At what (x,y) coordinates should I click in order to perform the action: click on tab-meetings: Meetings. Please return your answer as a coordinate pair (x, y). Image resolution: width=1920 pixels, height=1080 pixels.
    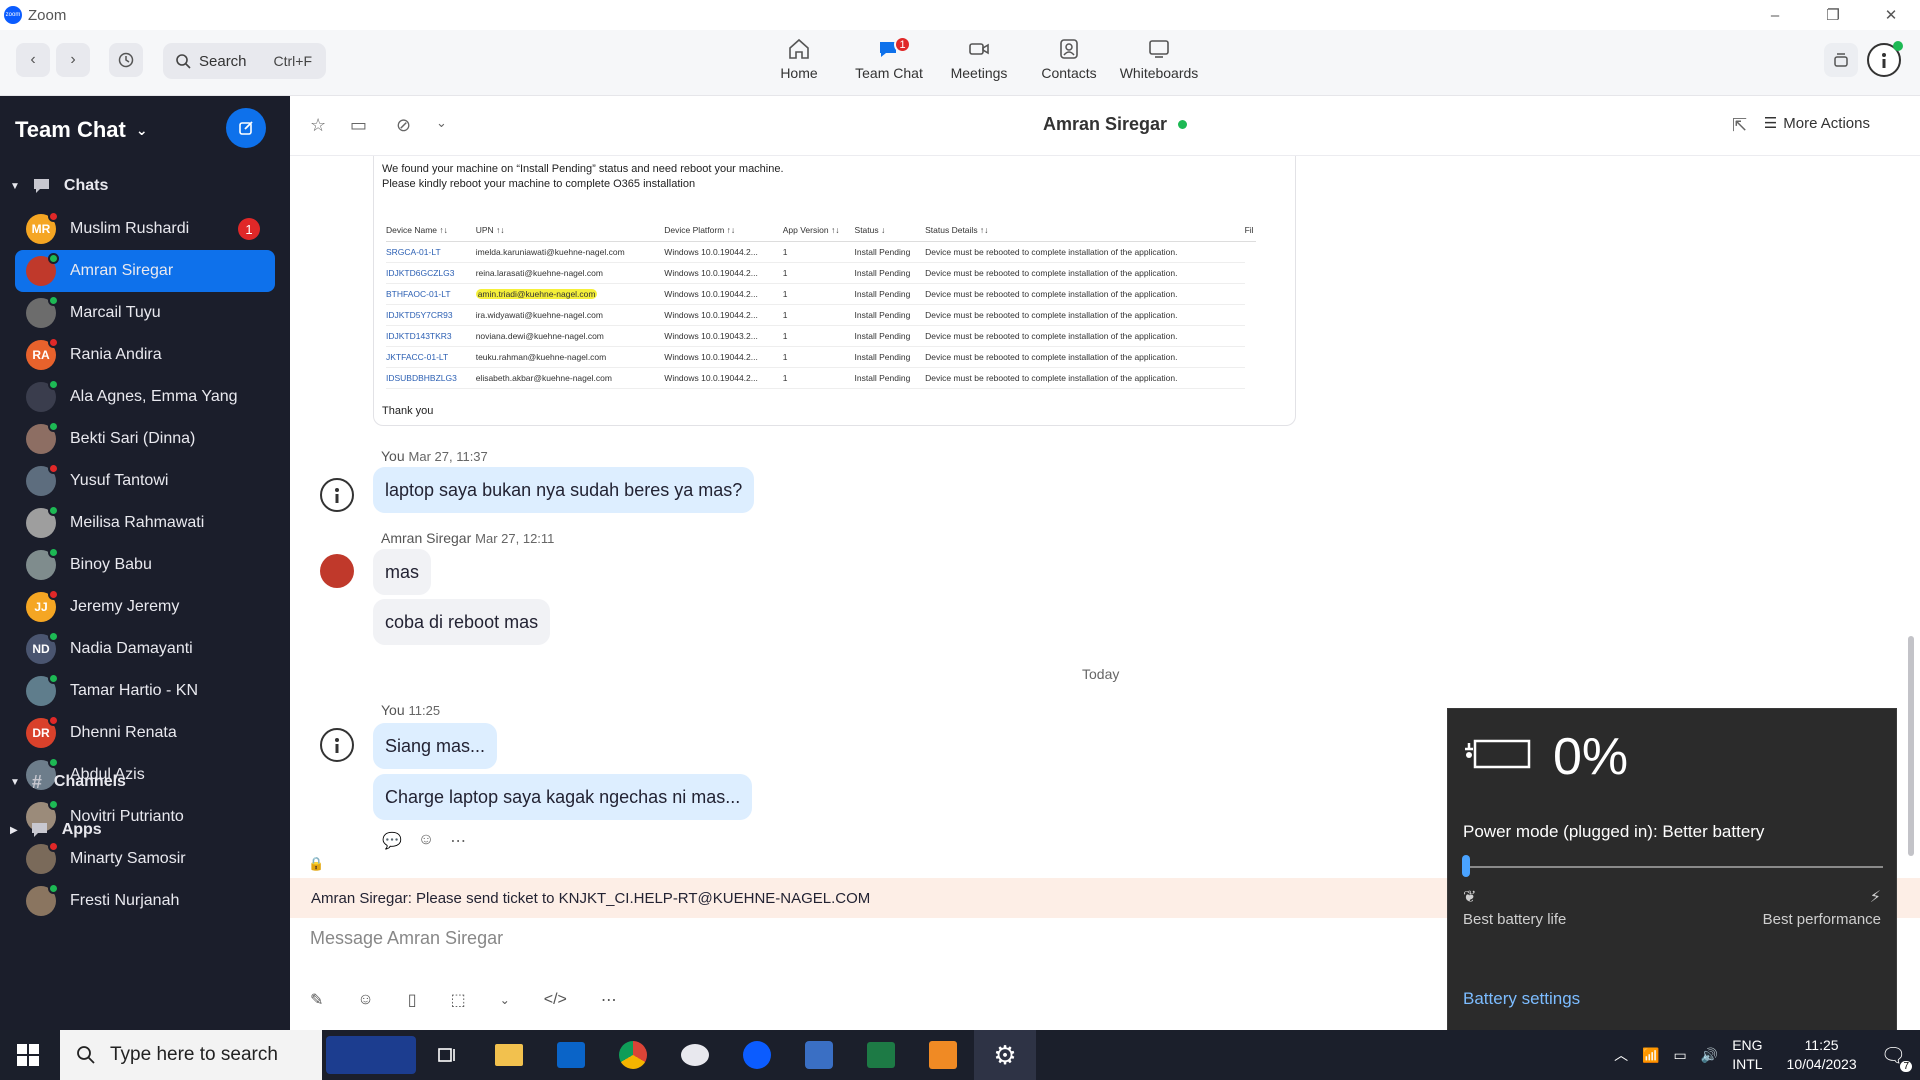
    Looking at the image, I should click on (979, 58).